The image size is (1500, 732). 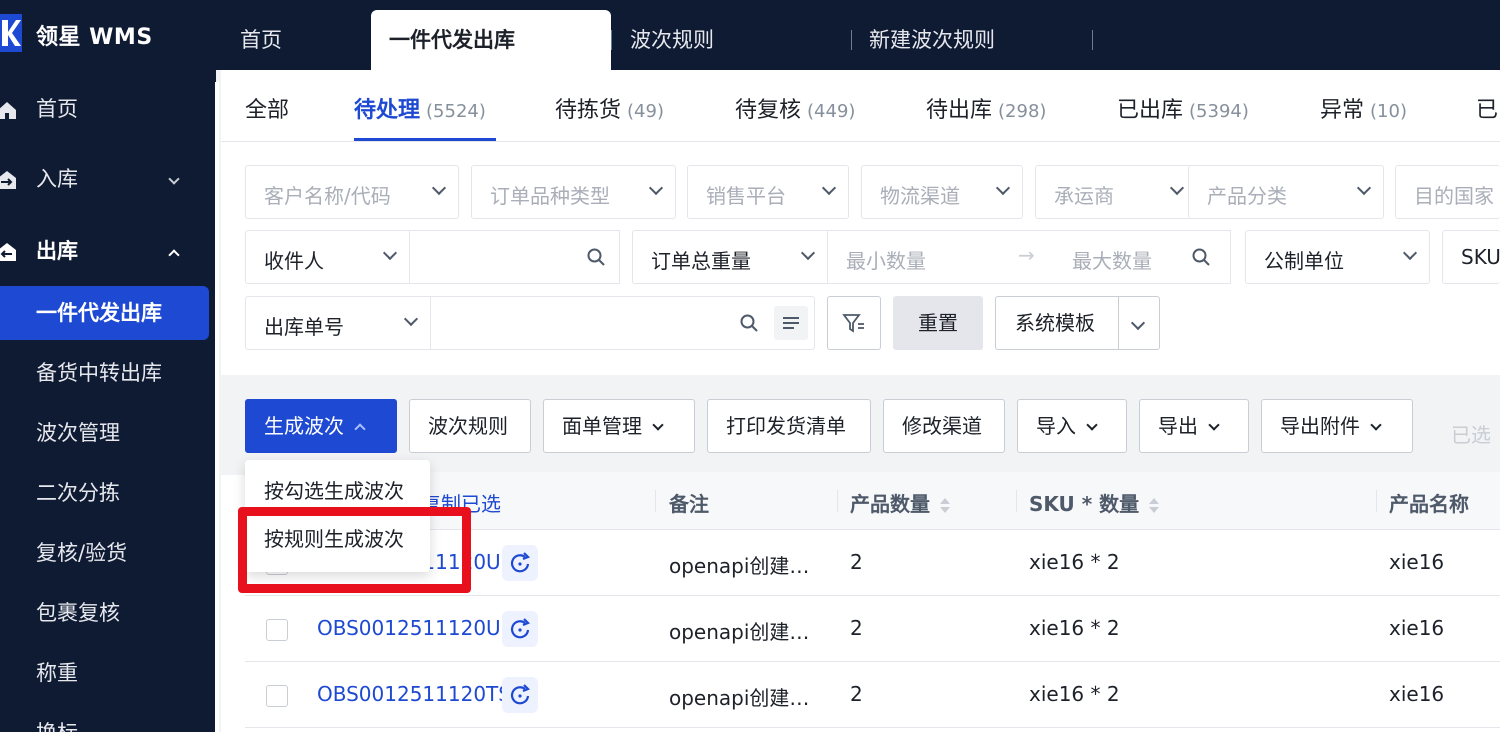 I want to click on outbound-icon, so click(x=8, y=252).